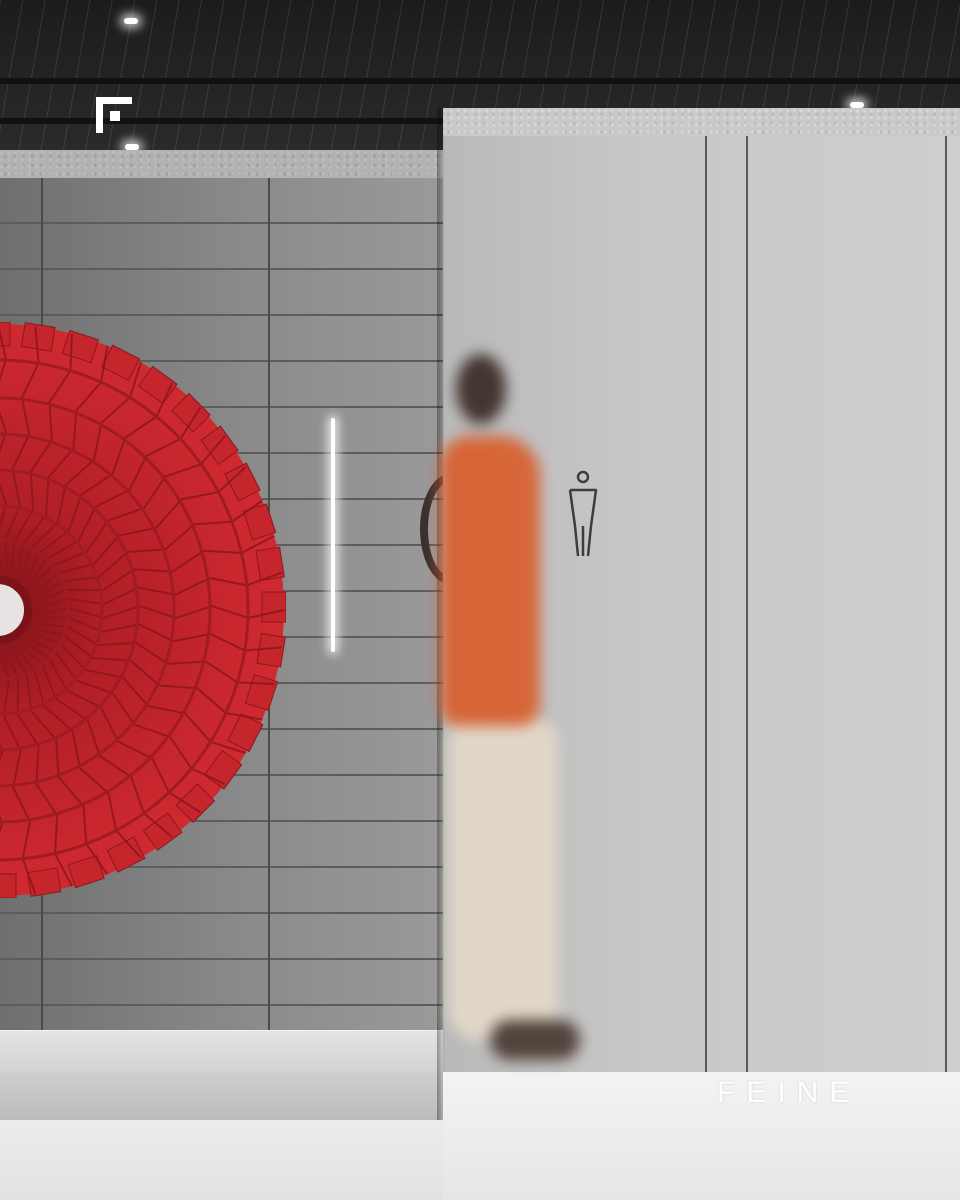 This screenshot has width=960, height=1200. I want to click on red-radial-sculpture, so click(143, 610).